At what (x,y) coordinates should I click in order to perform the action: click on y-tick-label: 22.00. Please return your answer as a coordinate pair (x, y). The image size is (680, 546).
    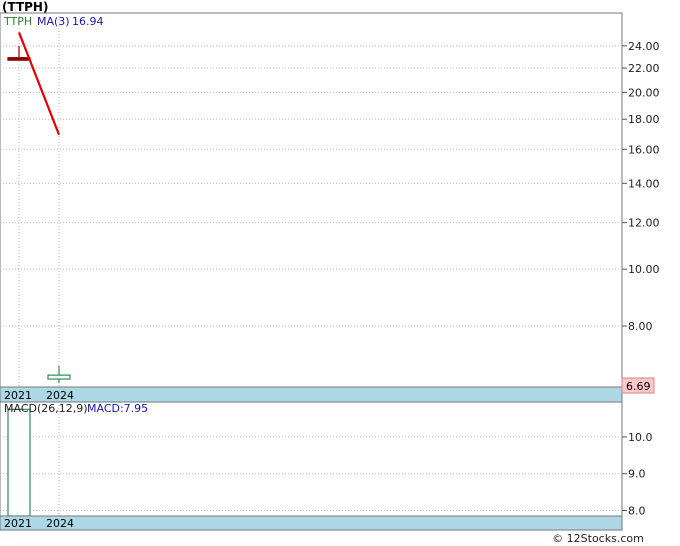
    Looking at the image, I should click on (644, 68).